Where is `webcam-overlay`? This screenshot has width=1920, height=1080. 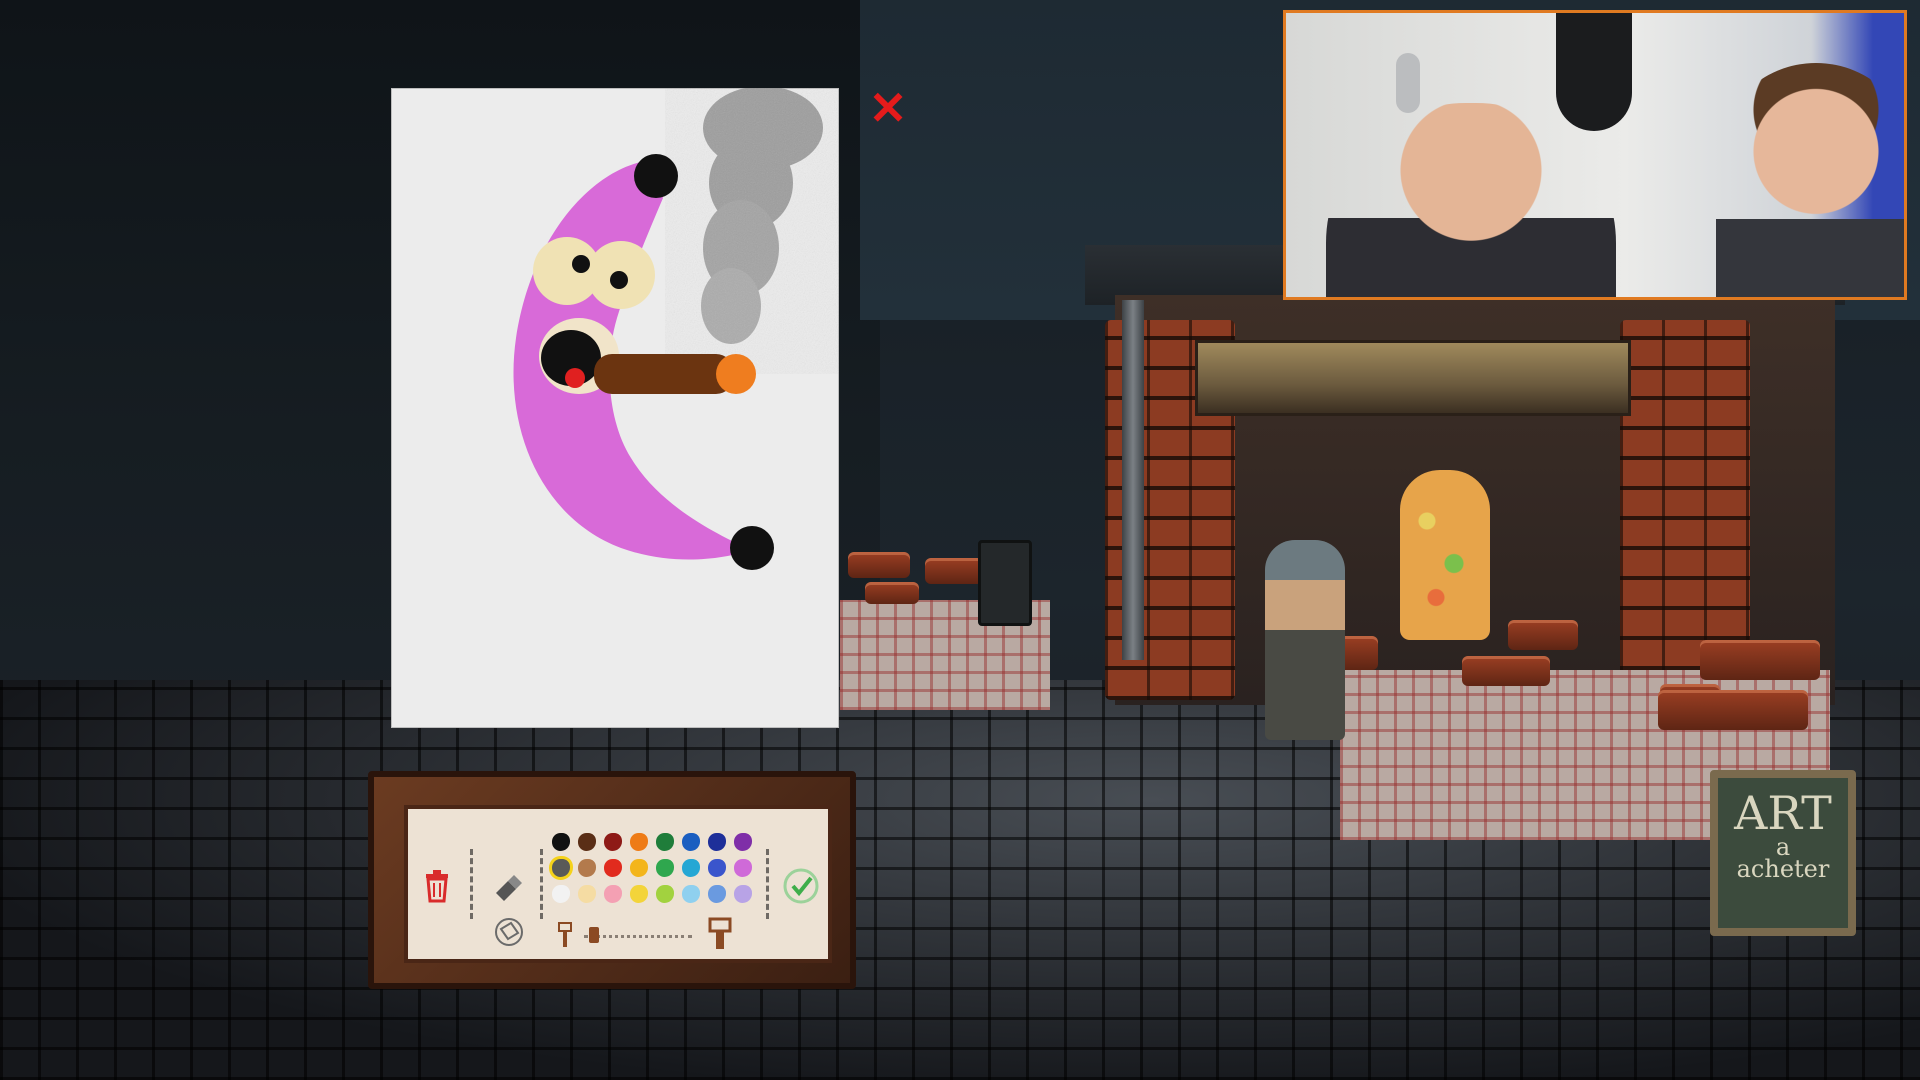
webcam-overlay is located at coordinates (1595, 155).